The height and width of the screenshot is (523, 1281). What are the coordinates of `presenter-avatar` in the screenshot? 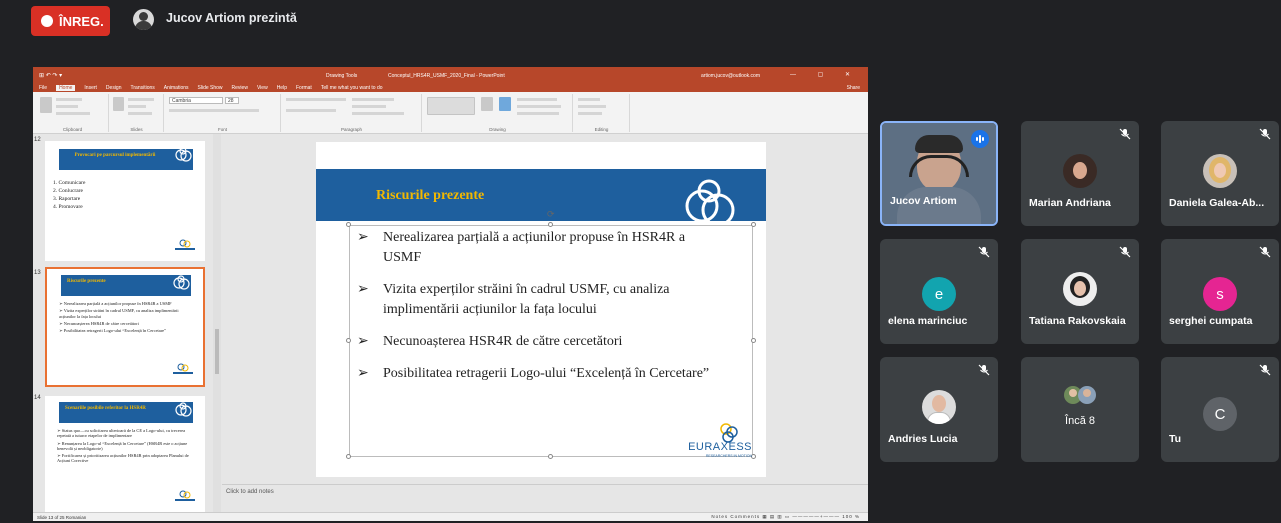 It's located at (143, 19).